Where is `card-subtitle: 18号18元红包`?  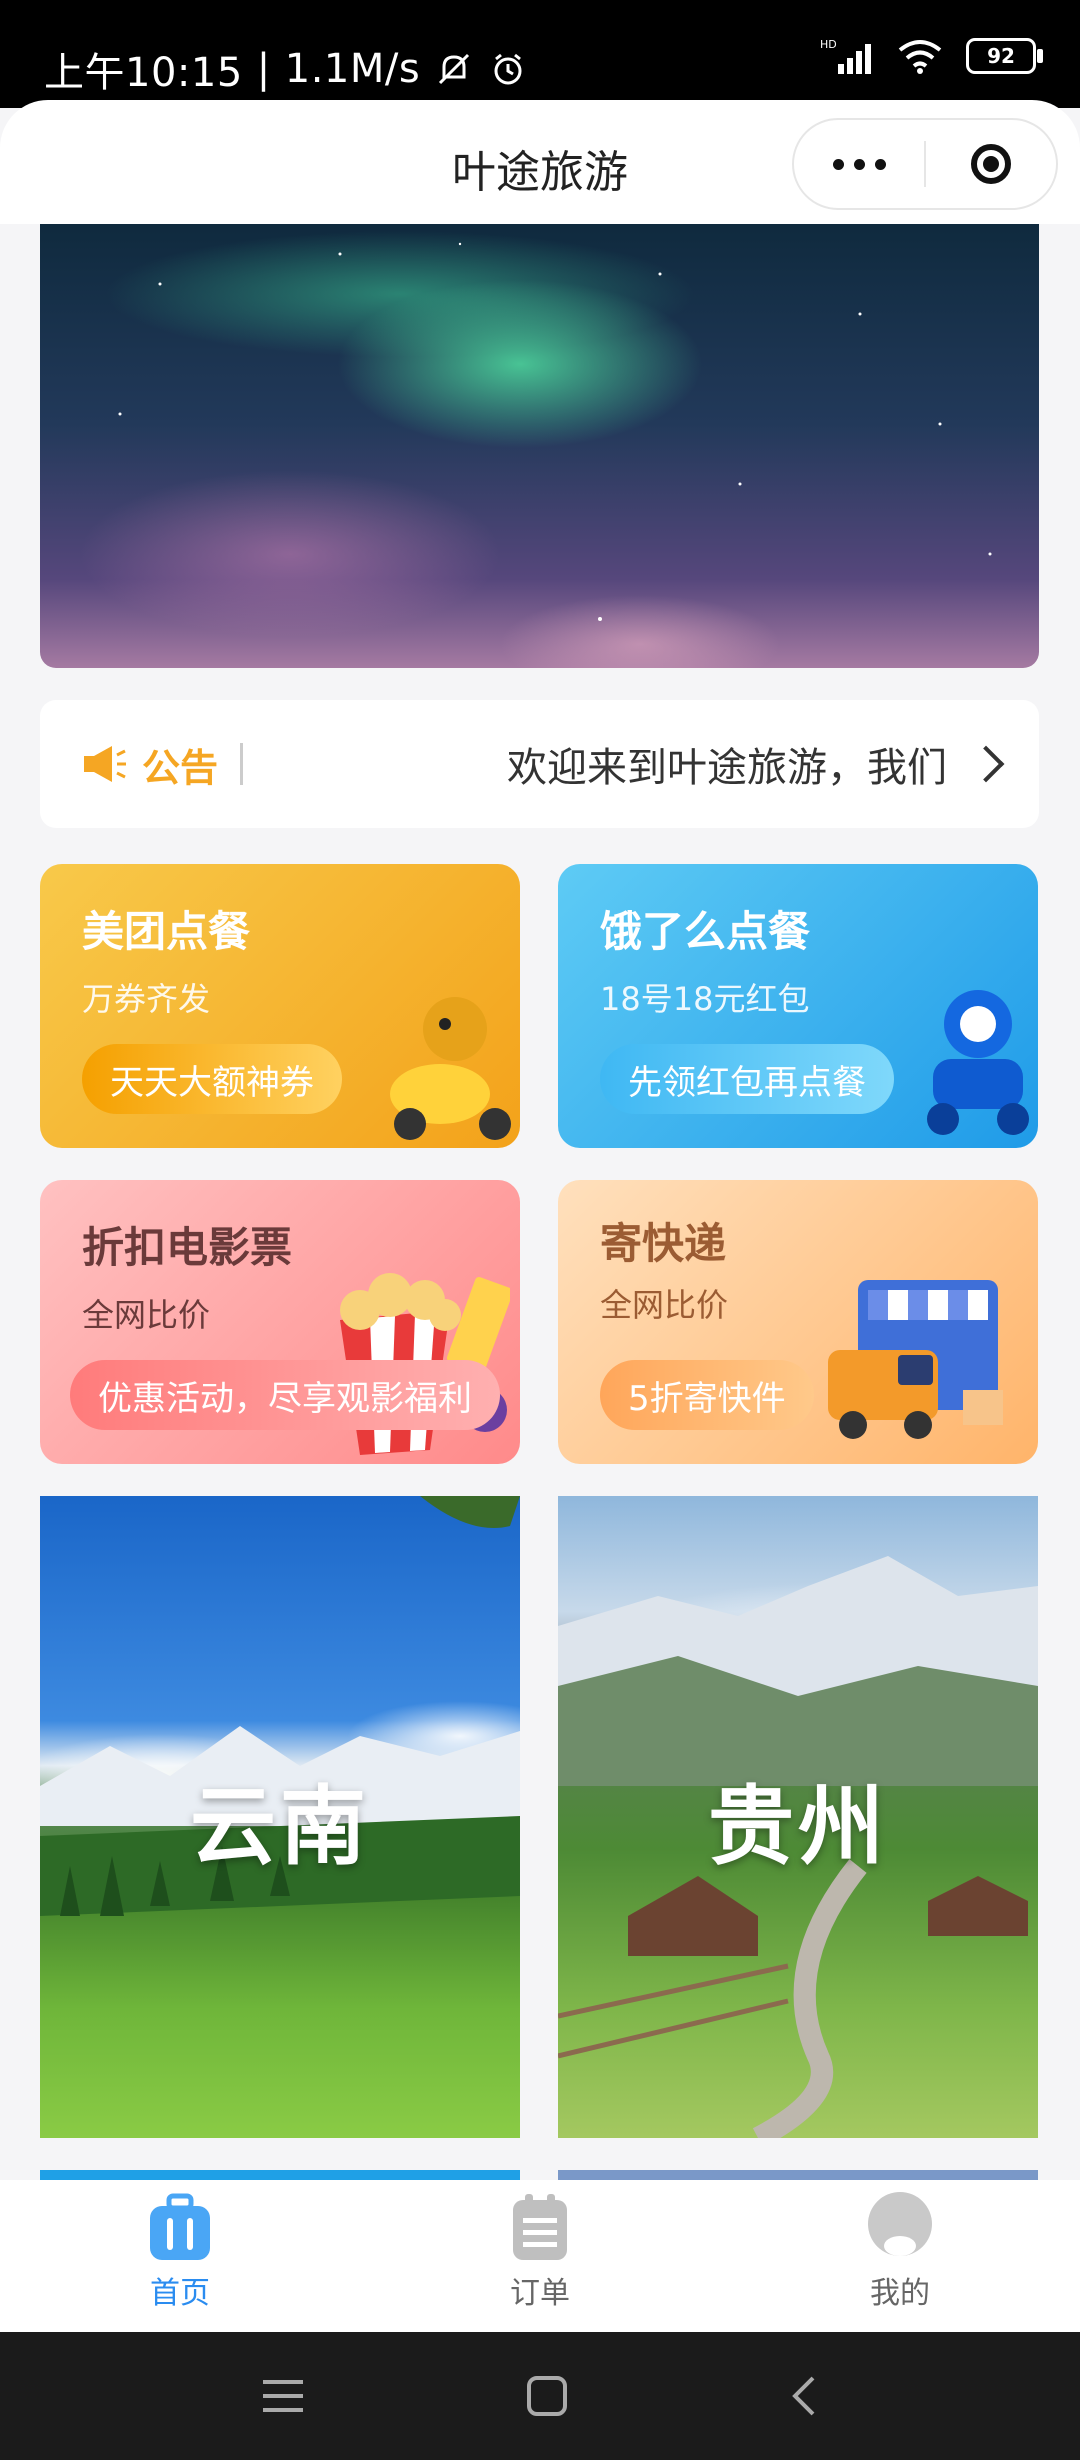 card-subtitle: 18号18元红包 is located at coordinates (705, 999).